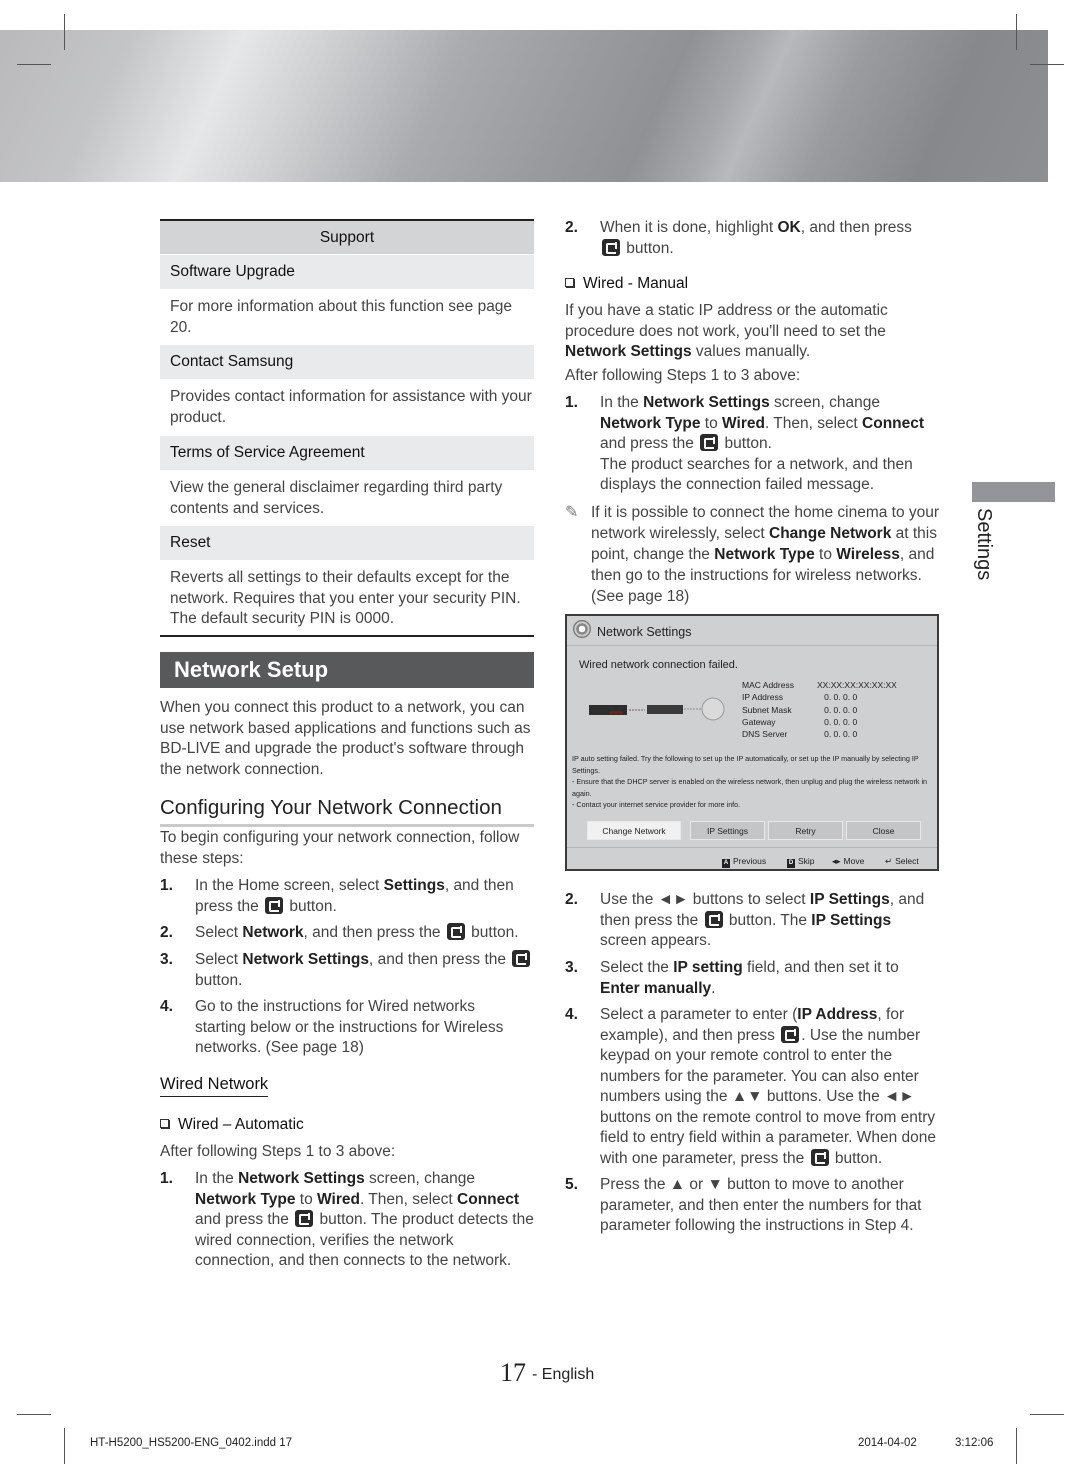  Describe the element at coordinates (887, 1443) in the screenshot. I see `print-date: 2014-04-02` at that location.